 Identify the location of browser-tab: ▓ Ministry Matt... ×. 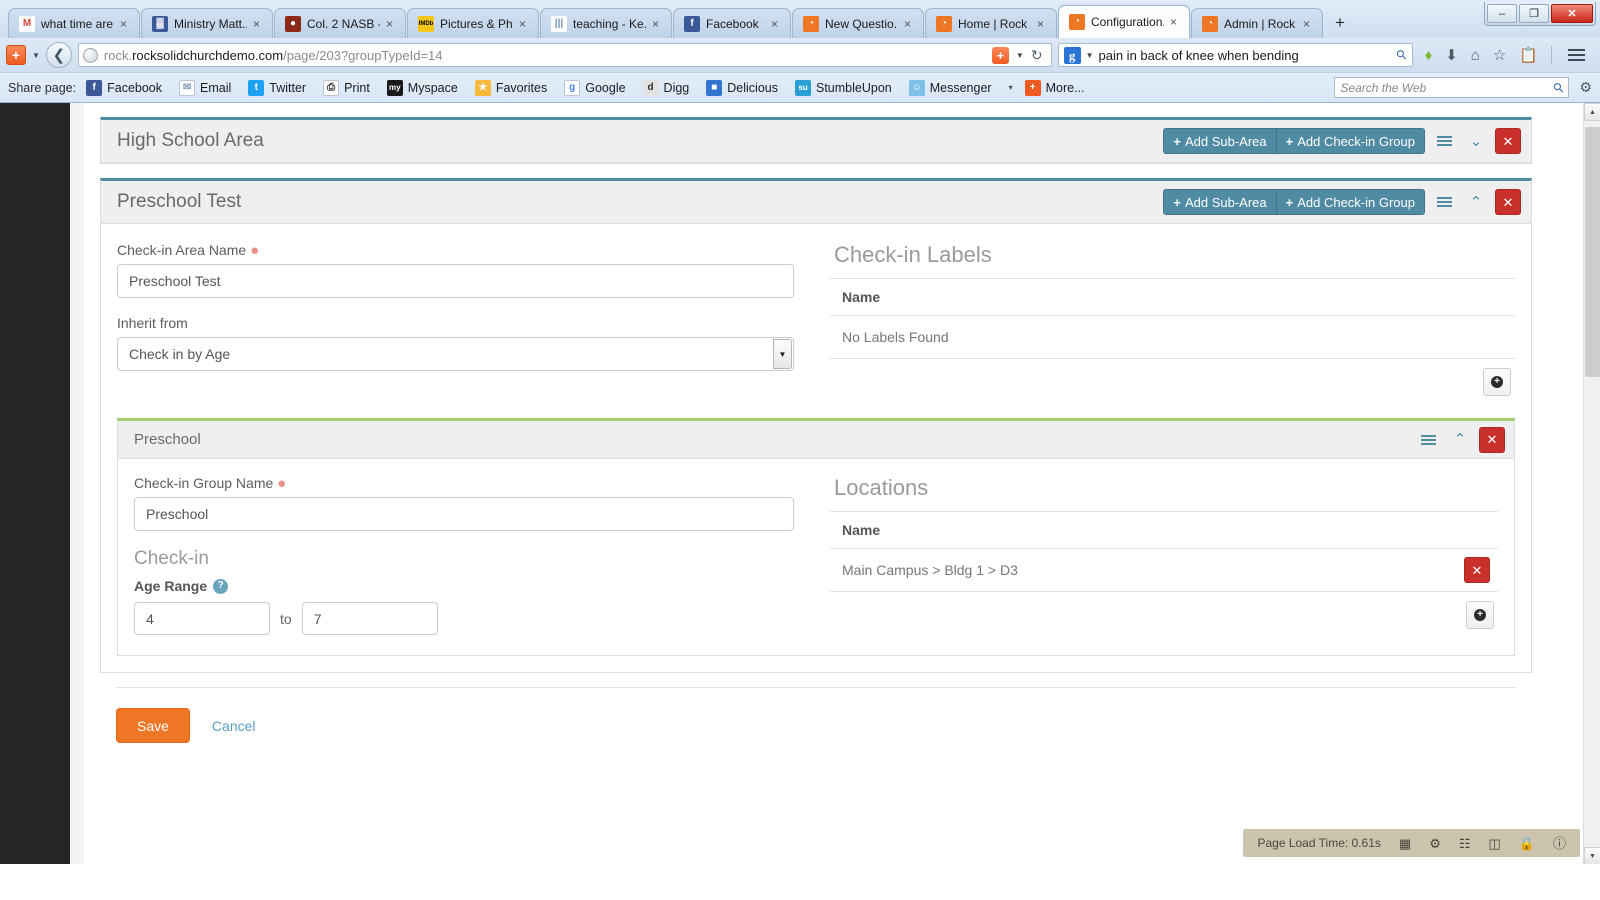
(207, 23).